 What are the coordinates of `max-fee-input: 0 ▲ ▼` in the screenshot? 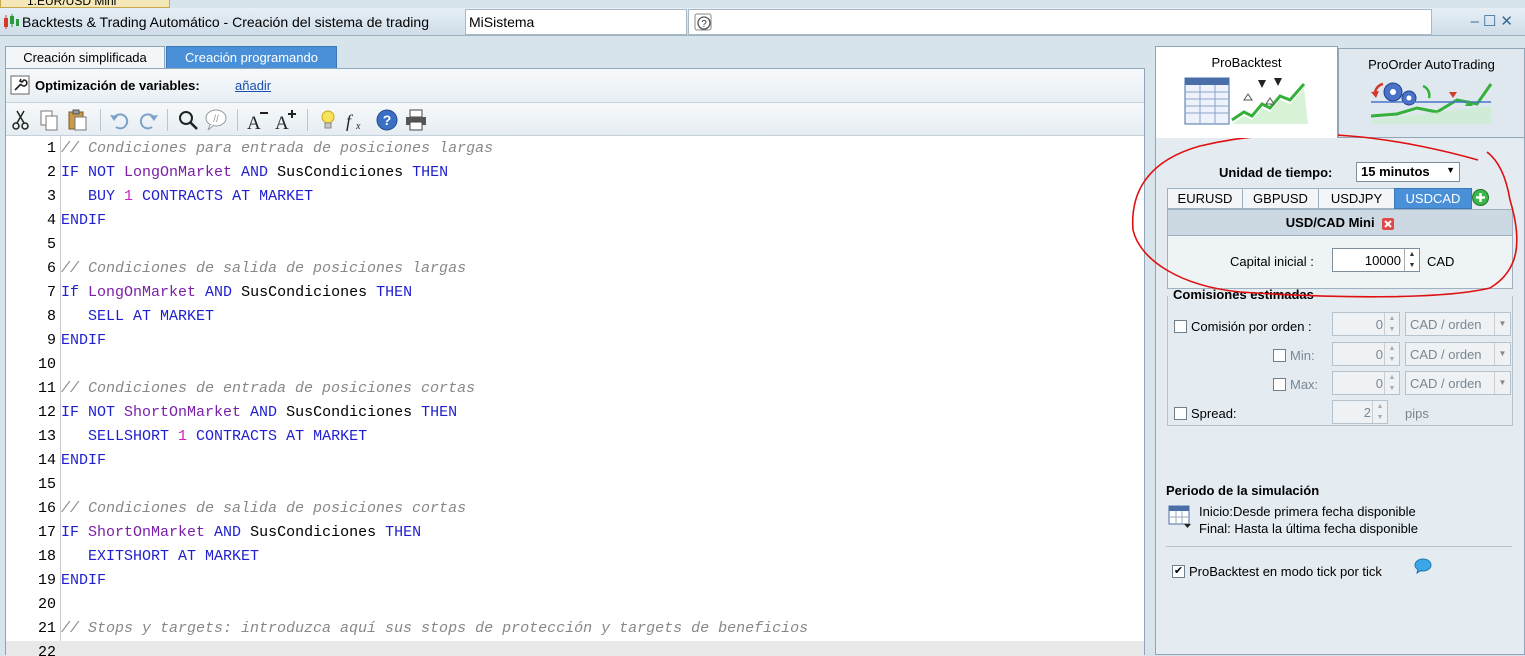 It's located at (1366, 383).